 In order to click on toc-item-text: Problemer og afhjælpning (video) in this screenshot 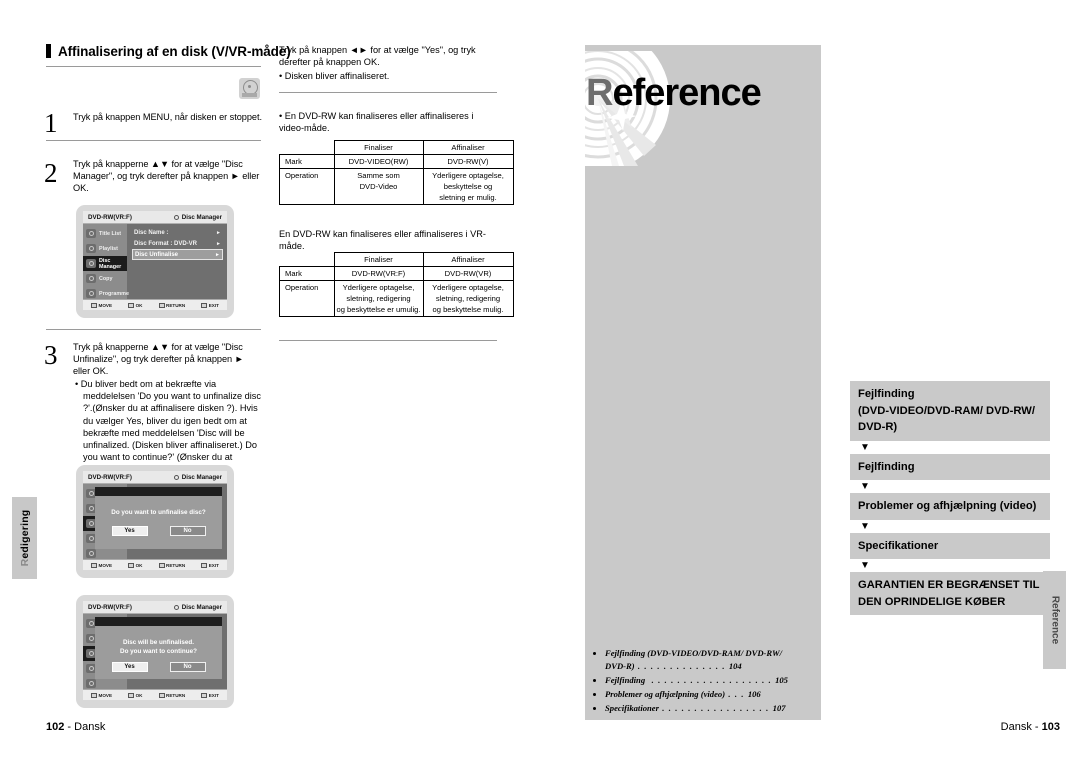, I will do `click(665, 694)`.